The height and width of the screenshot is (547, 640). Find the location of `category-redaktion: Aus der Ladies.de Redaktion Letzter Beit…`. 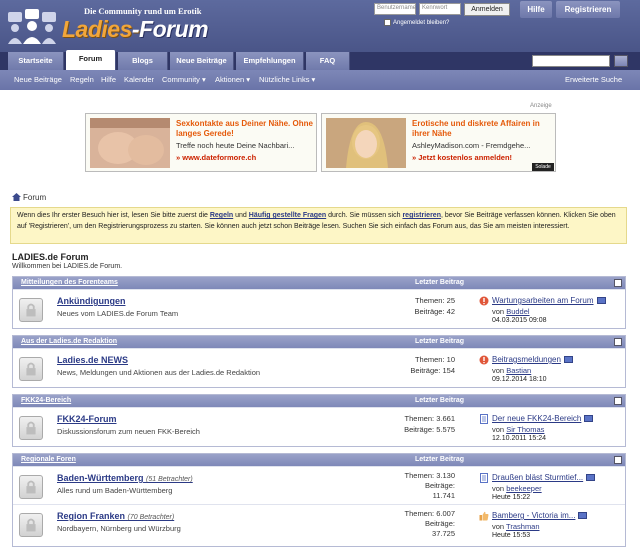

category-redaktion: Aus der Ladies.de Redaktion Letzter Beit… is located at coordinates (319, 361).